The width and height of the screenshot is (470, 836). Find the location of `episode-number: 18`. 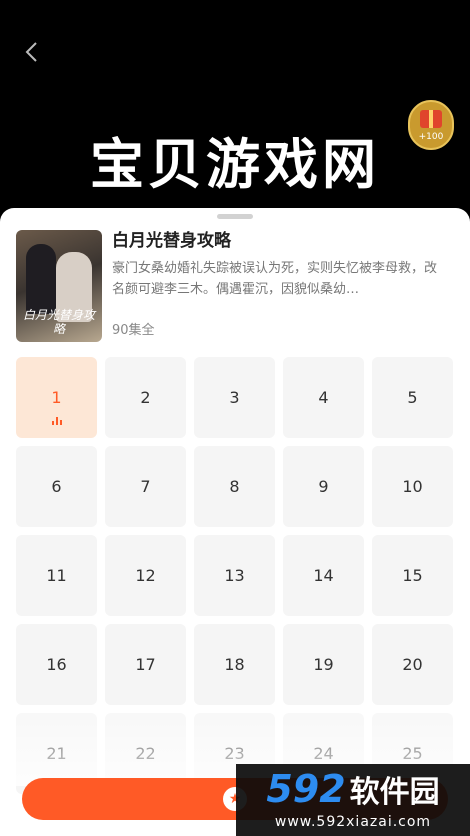

episode-number: 18 is located at coordinates (234, 664).